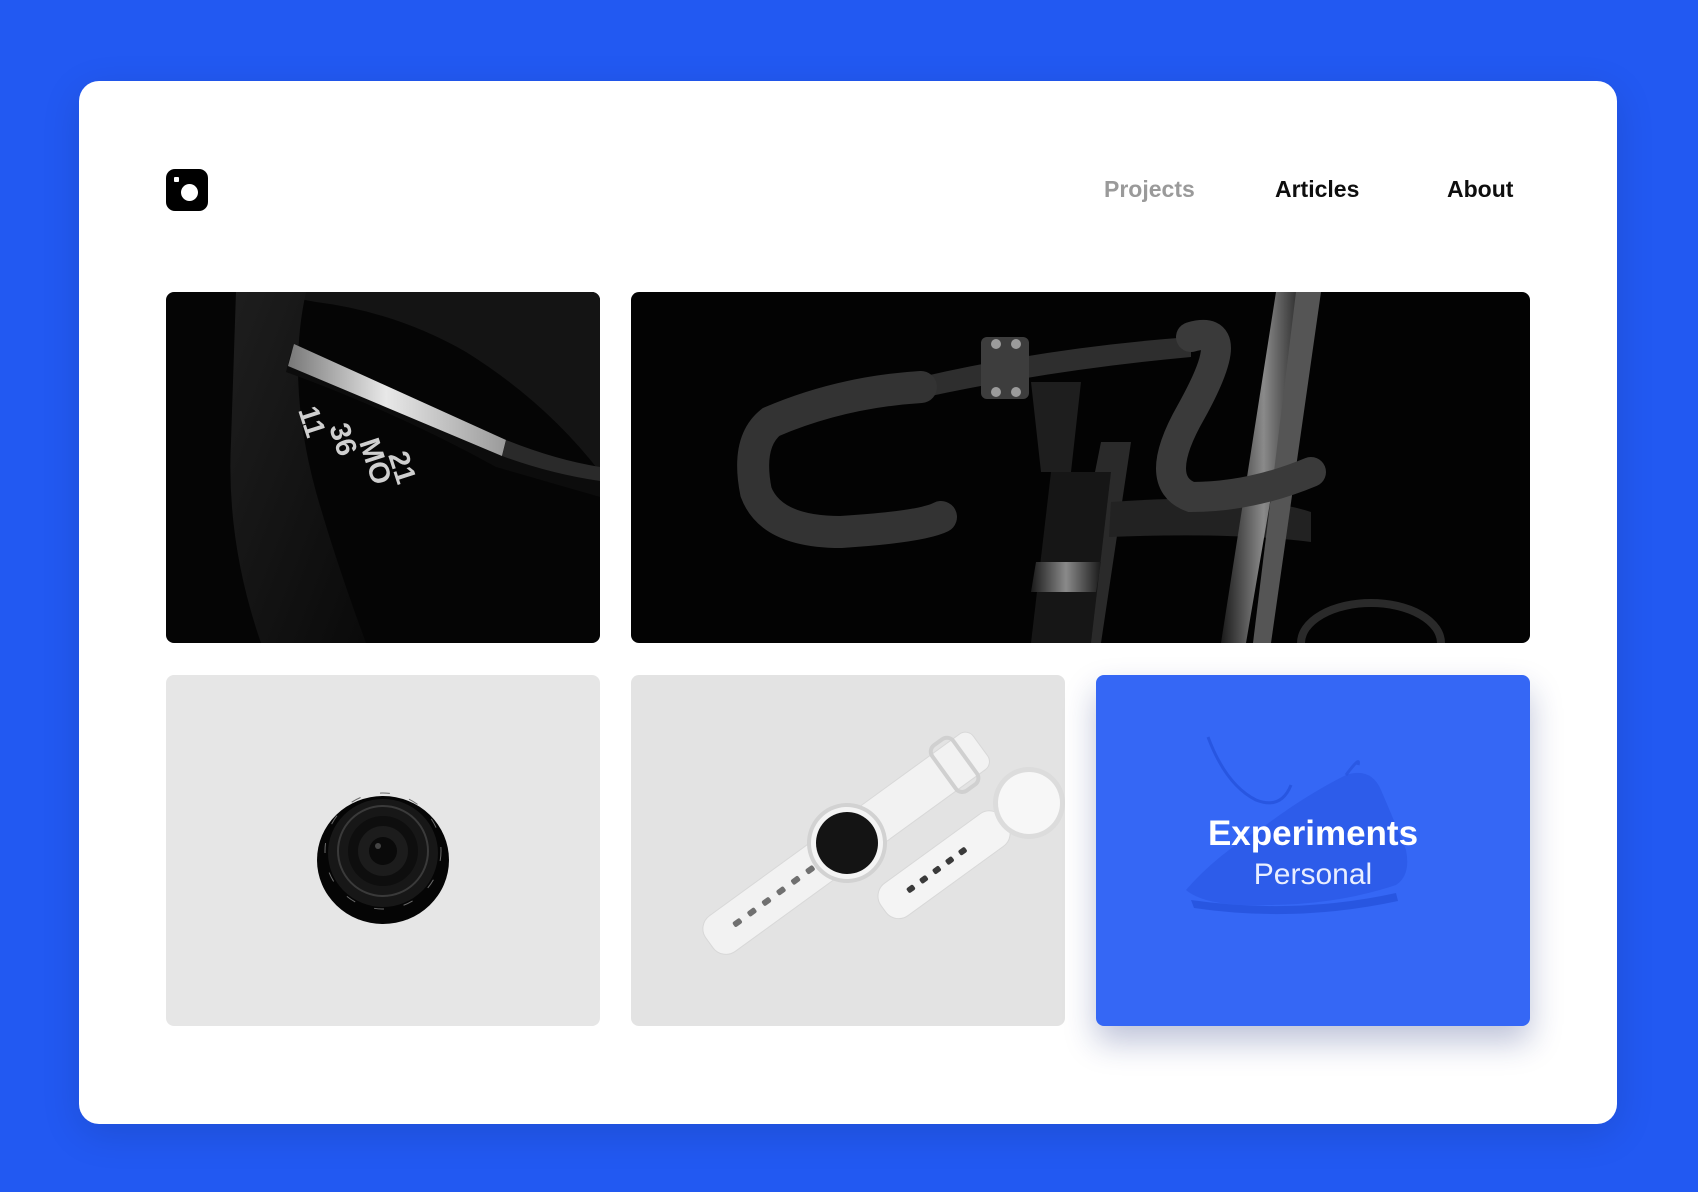 The height and width of the screenshot is (1192, 1698). What do you see at coordinates (848, 850) in the screenshot?
I see `white-watches-photo` at bounding box center [848, 850].